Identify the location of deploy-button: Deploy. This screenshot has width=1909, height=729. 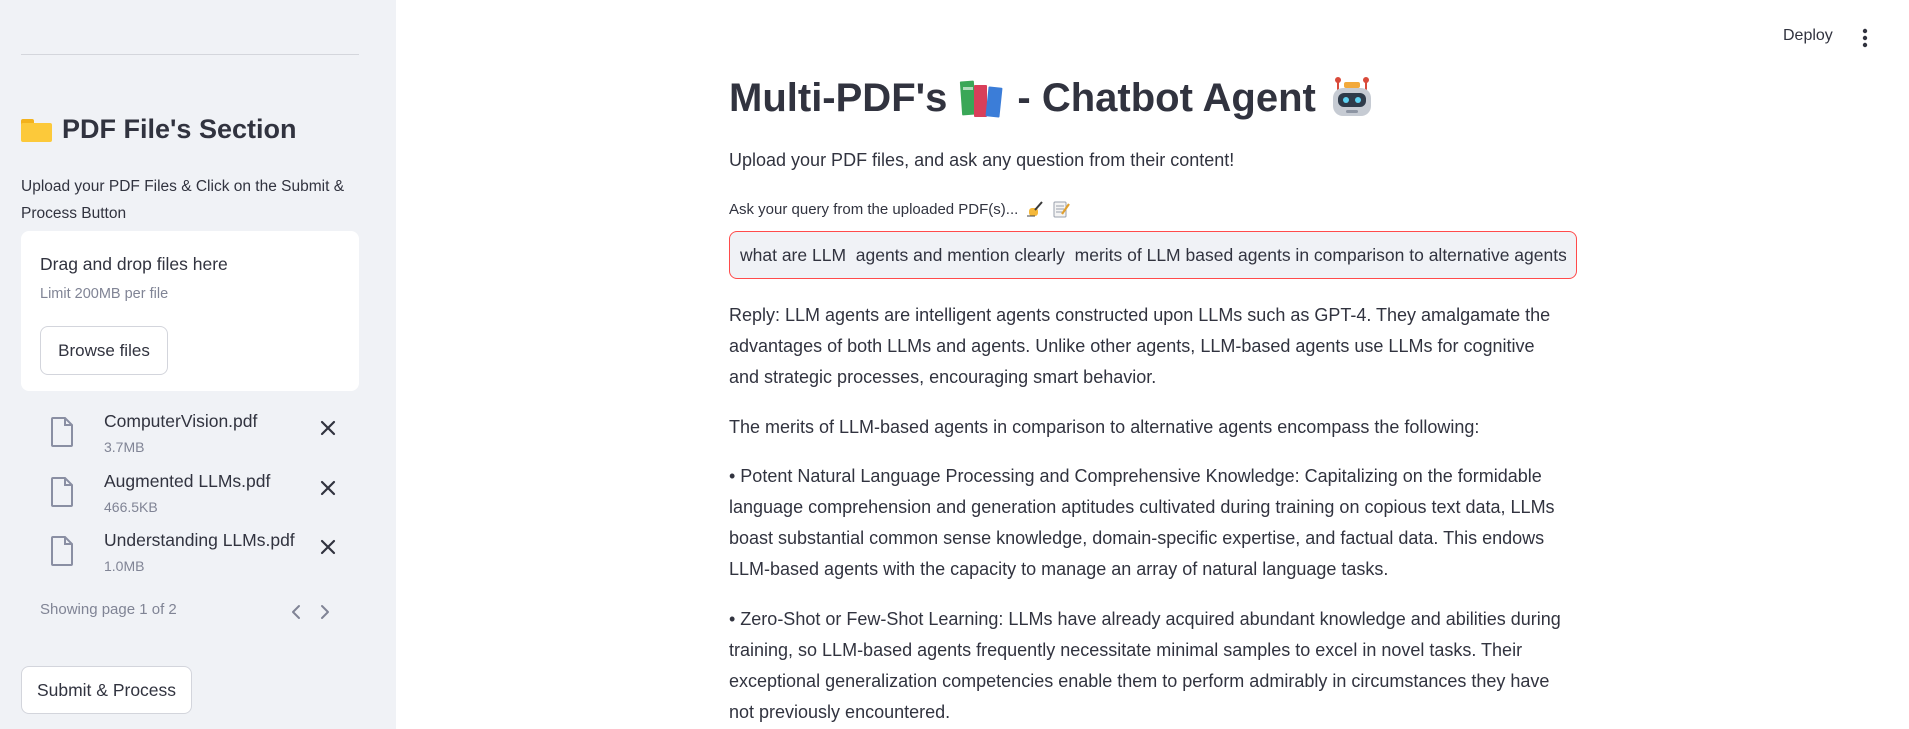
(1808, 36).